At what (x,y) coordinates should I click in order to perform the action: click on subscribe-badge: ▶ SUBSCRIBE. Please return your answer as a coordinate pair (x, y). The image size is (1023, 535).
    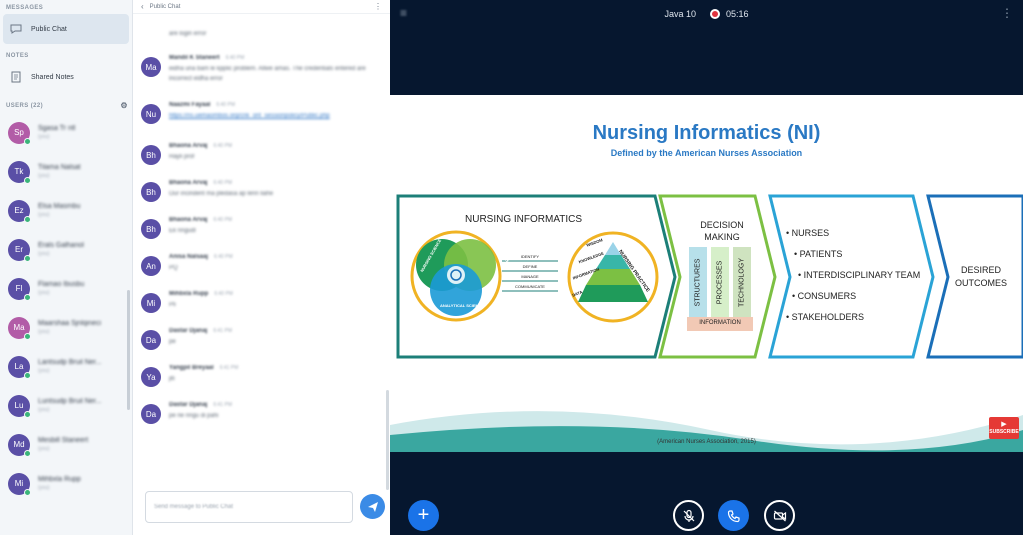
    Looking at the image, I should click on (1004, 428).